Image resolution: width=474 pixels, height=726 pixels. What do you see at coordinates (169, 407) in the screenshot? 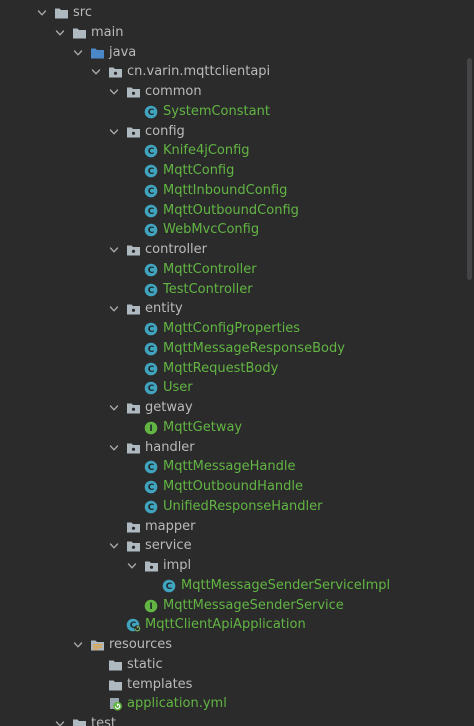
I see `tree-item-label: getway` at bounding box center [169, 407].